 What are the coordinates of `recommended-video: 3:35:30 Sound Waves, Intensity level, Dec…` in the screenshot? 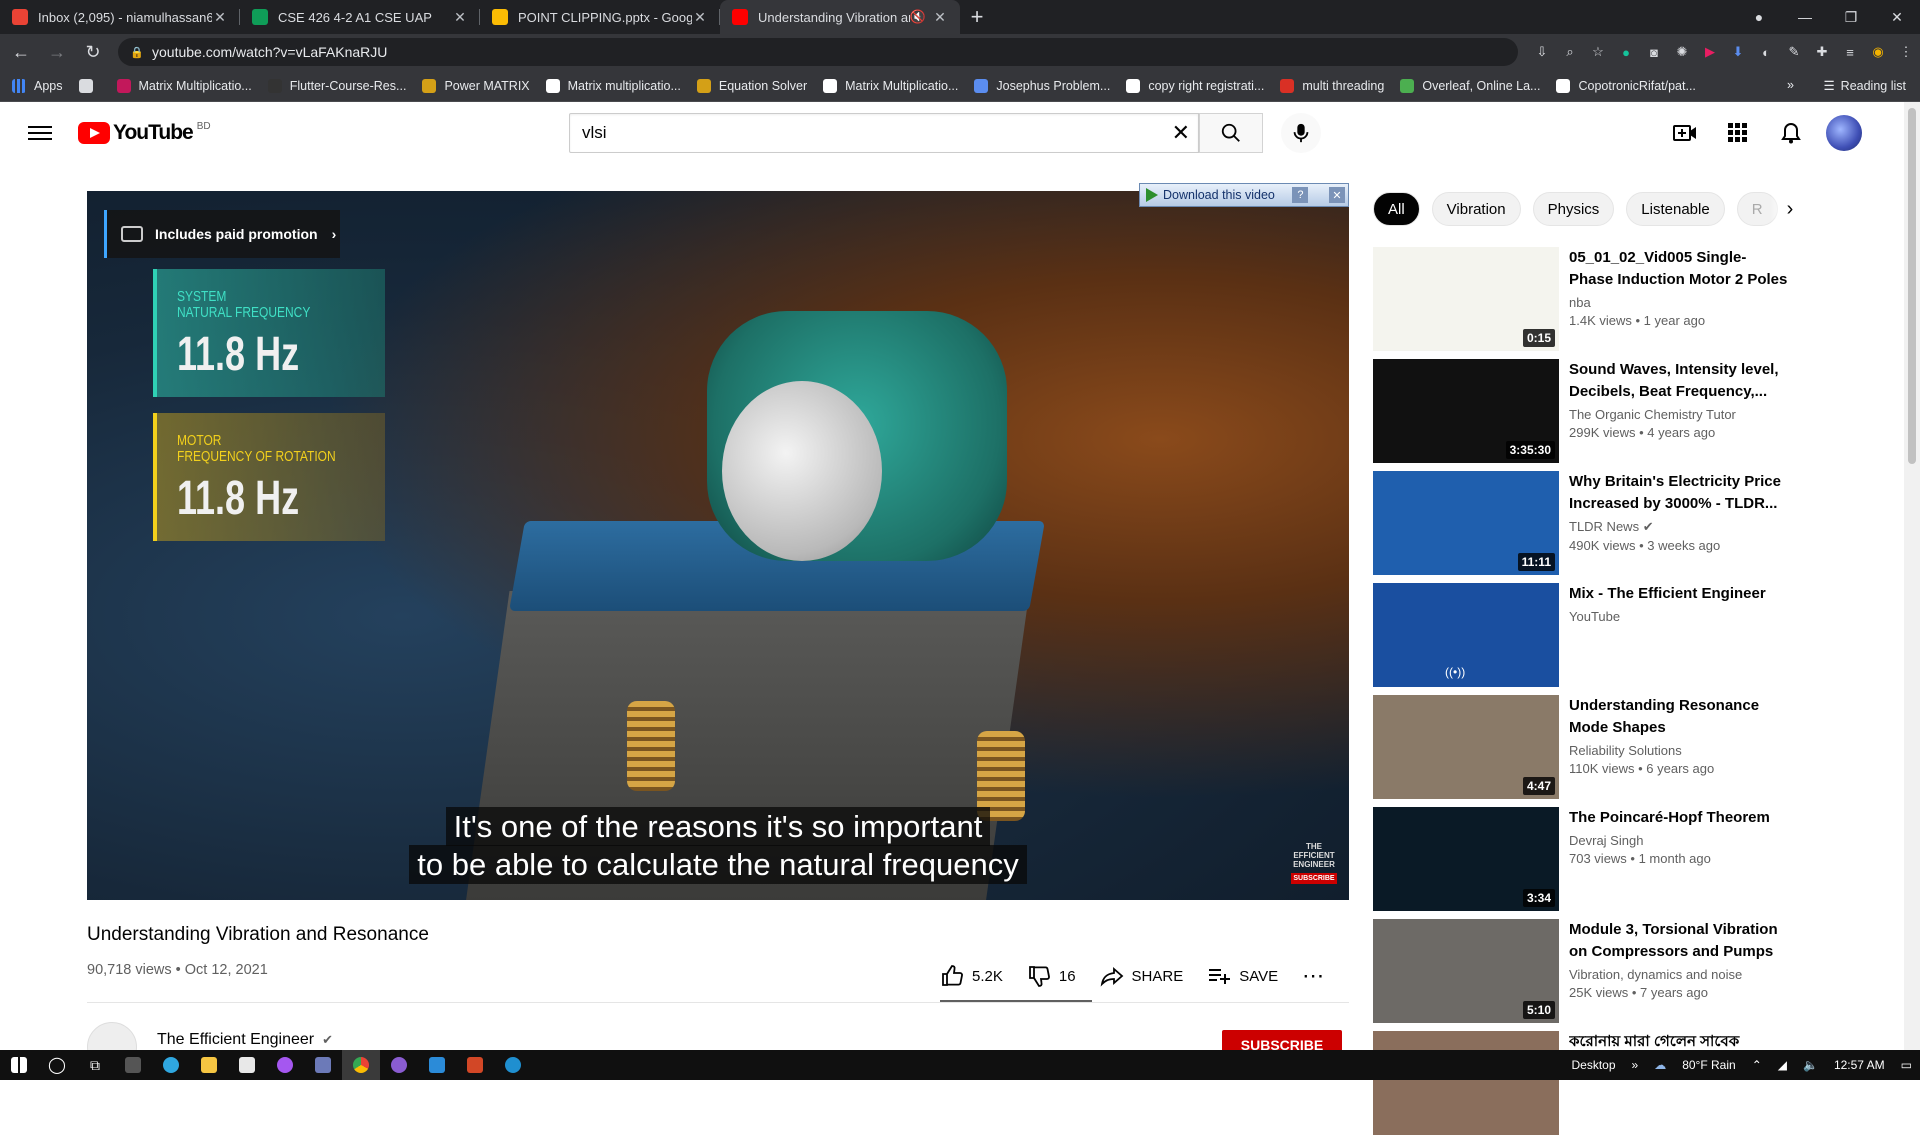 It's located at (1583, 415).